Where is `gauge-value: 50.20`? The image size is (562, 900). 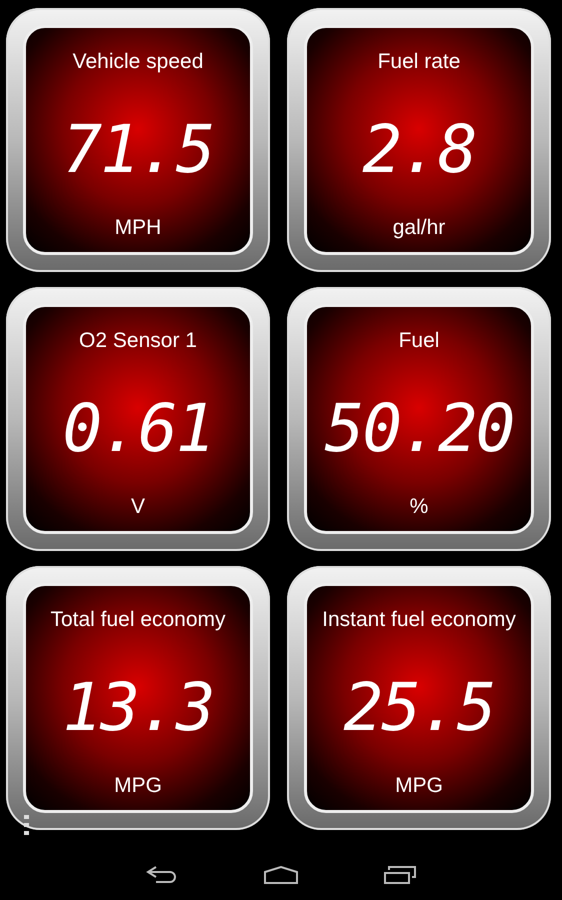
gauge-value: 50.20 is located at coordinates (419, 429).